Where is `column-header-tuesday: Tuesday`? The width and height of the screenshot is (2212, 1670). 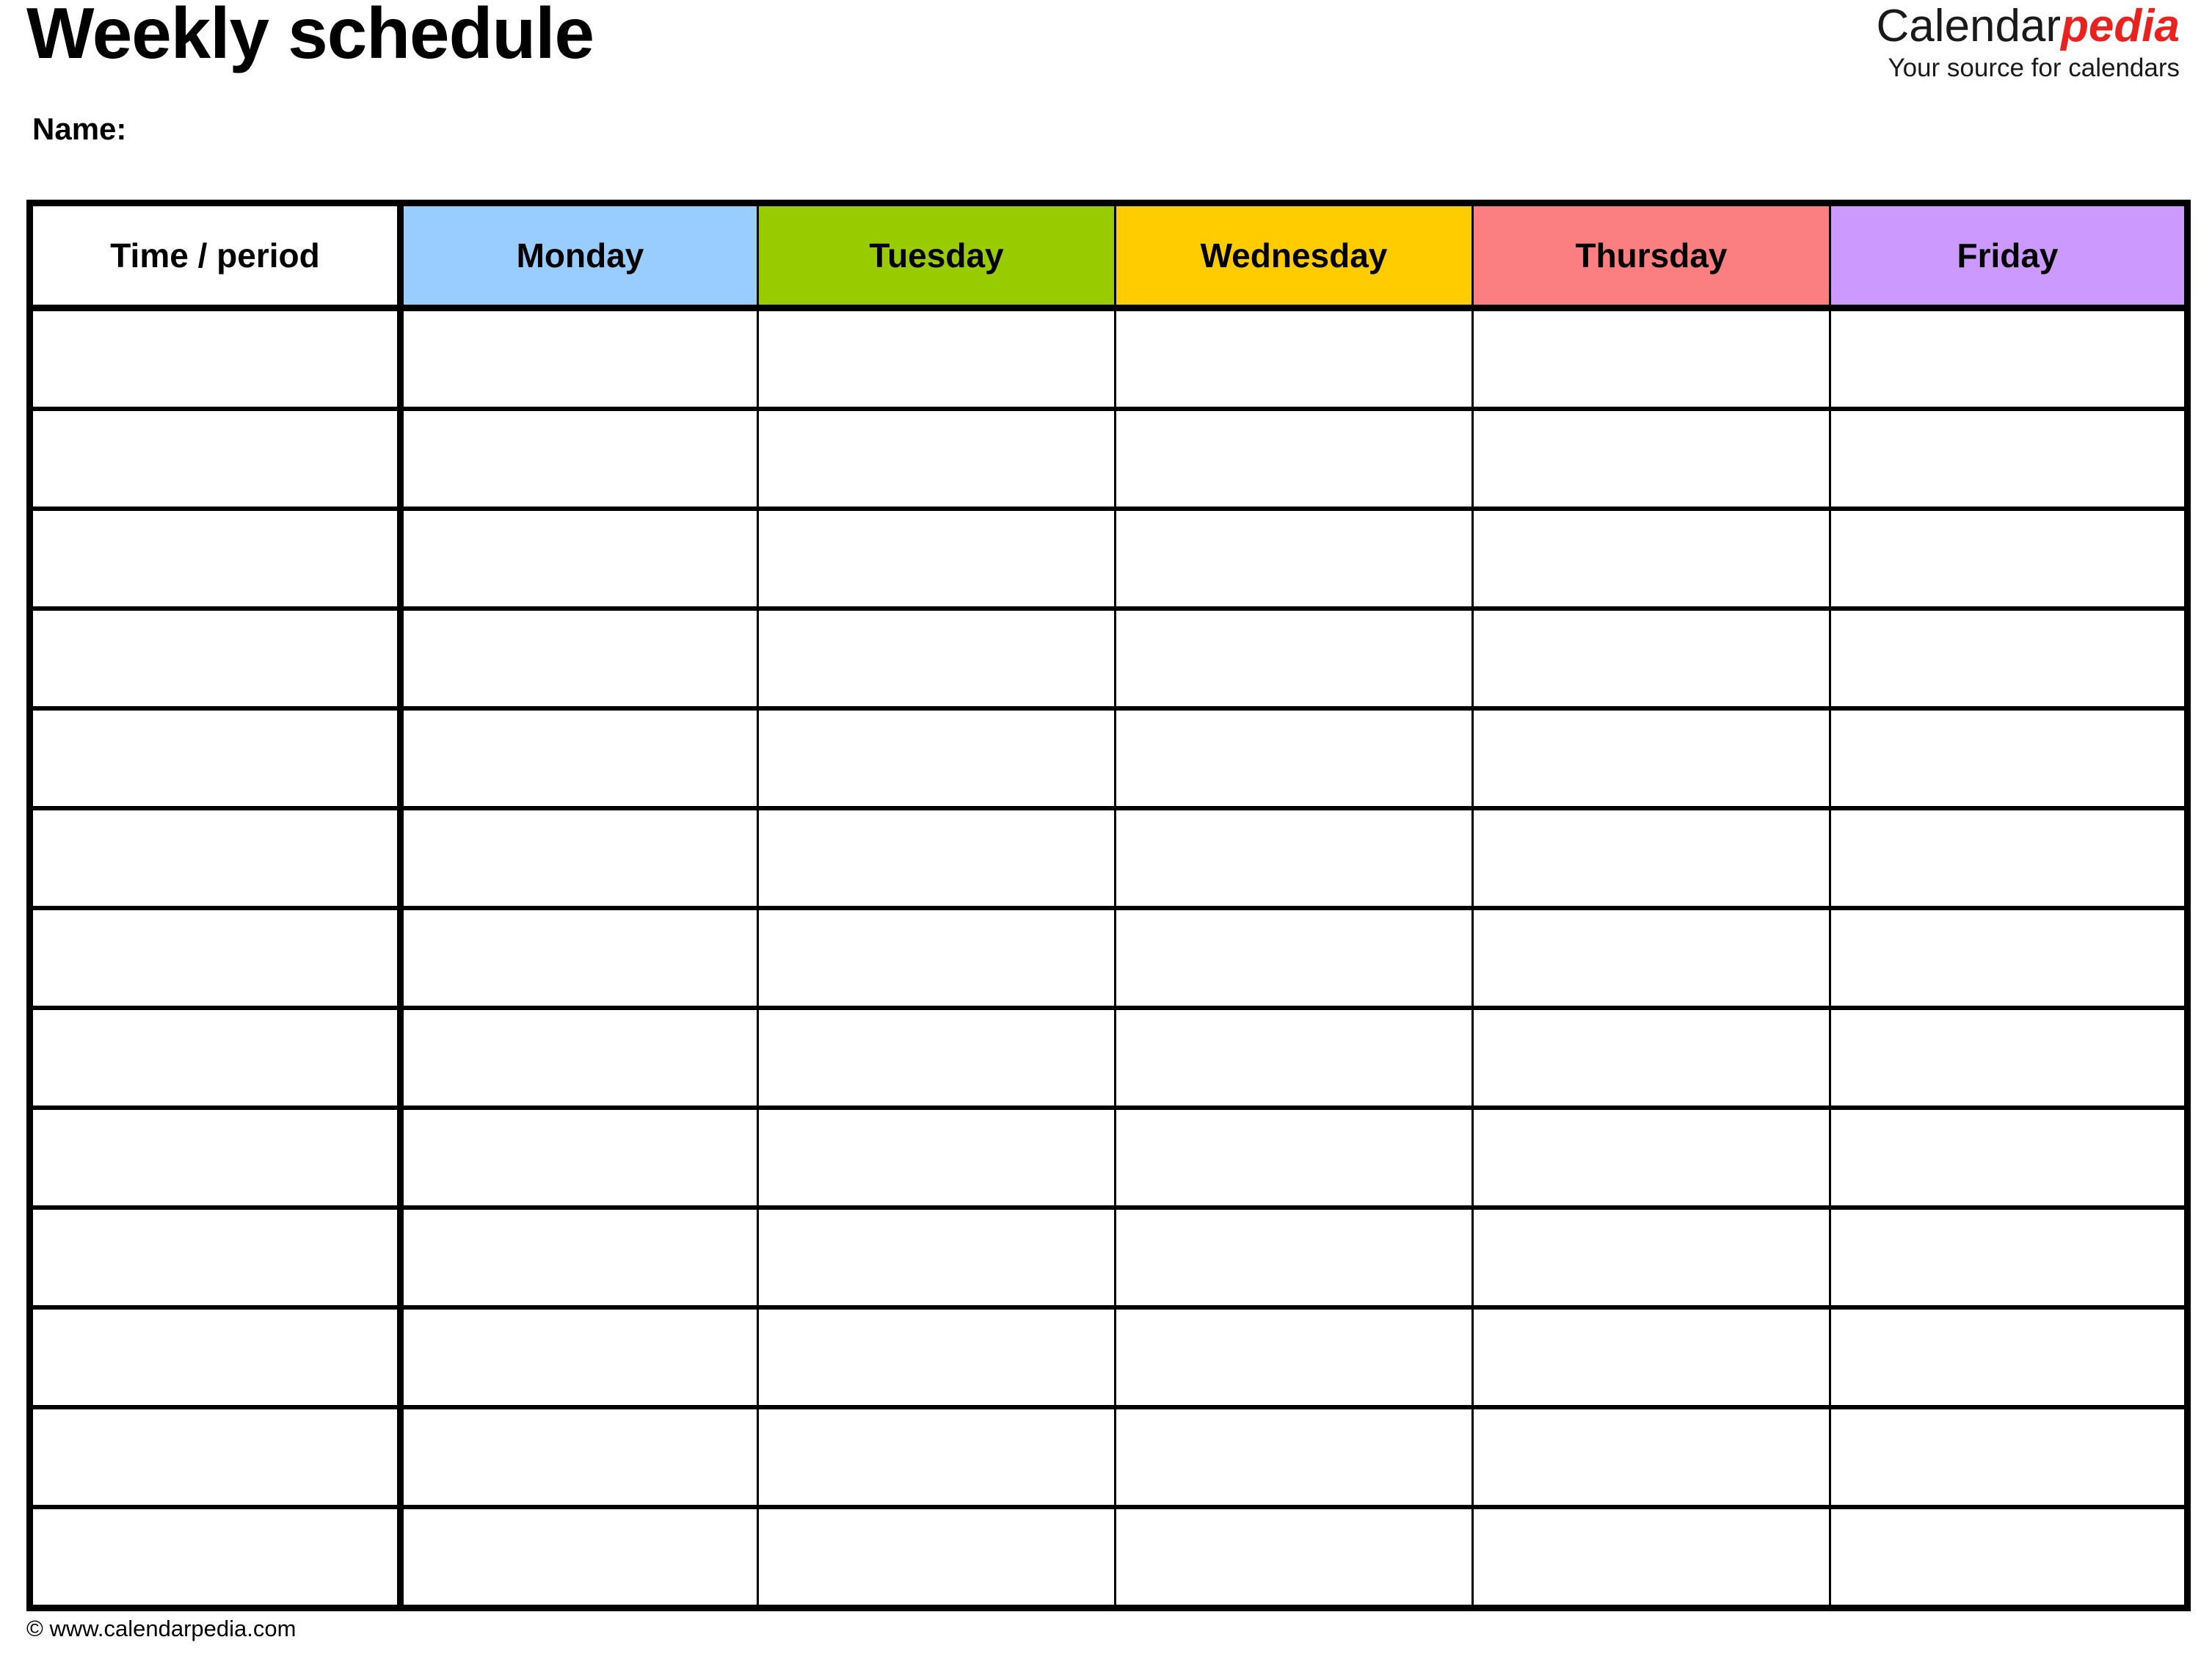
column-header-tuesday: Tuesday is located at coordinates (936, 257).